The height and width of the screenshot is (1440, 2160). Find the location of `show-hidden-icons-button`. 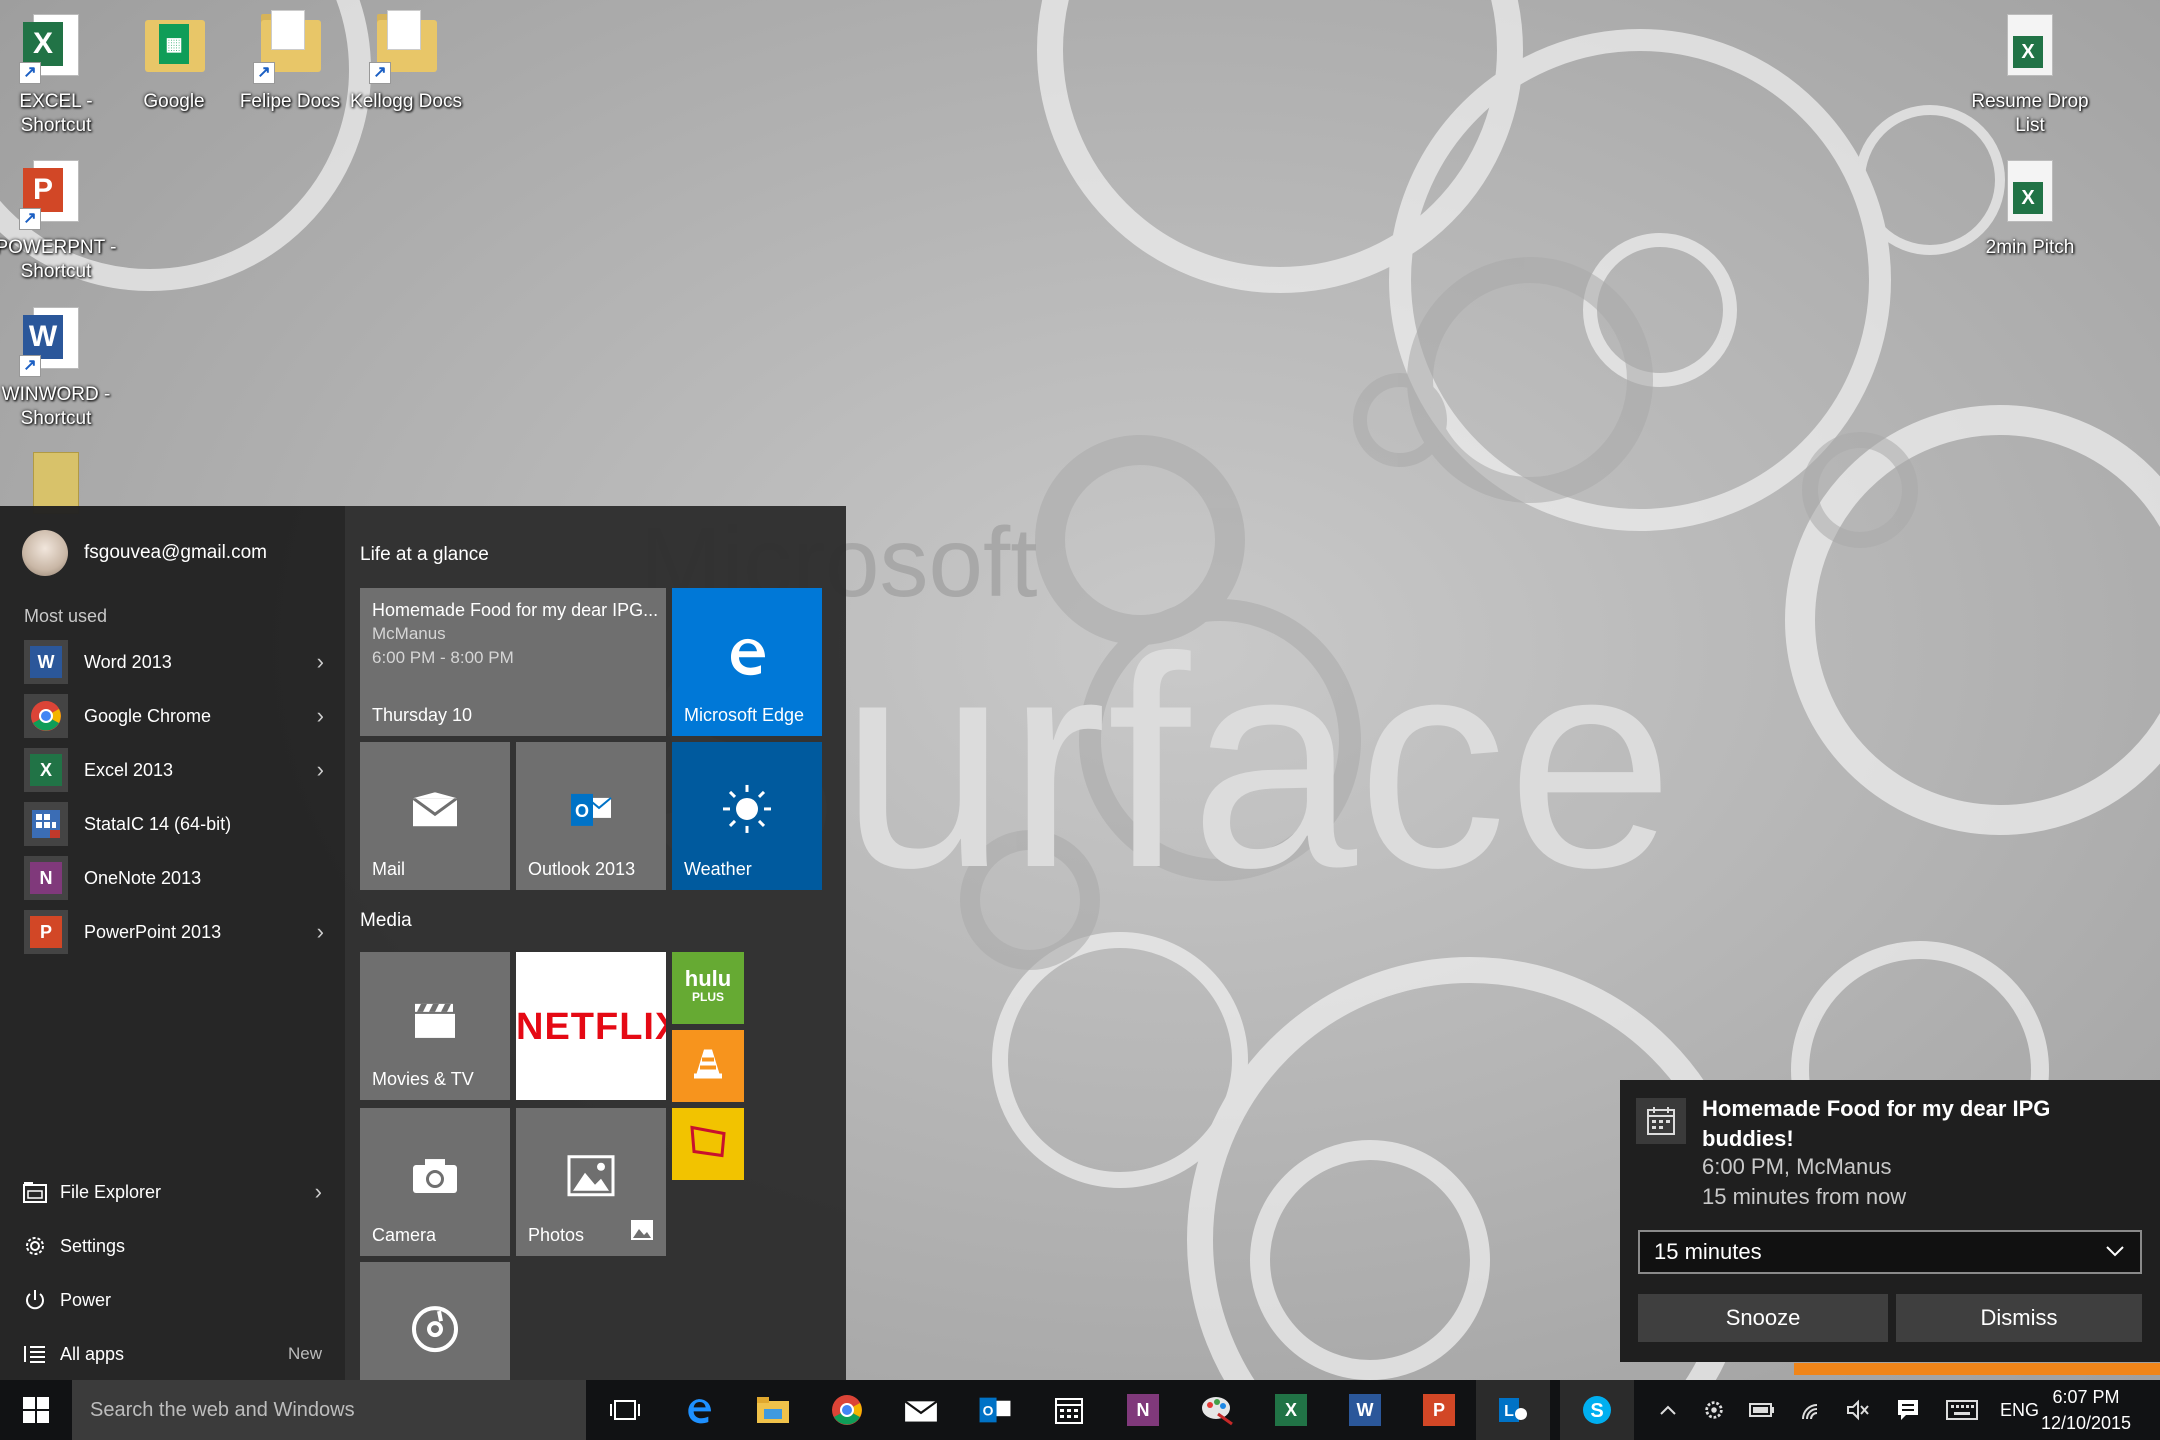

show-hidden-icons-button is located at coordinates (1668, 1410).